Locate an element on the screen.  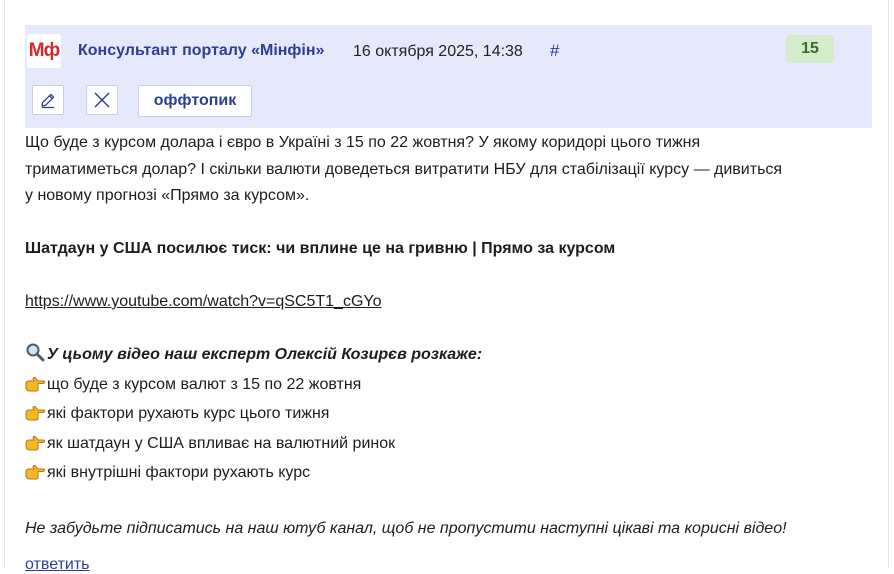
frame-border-right is located at coordinates (888, 284).